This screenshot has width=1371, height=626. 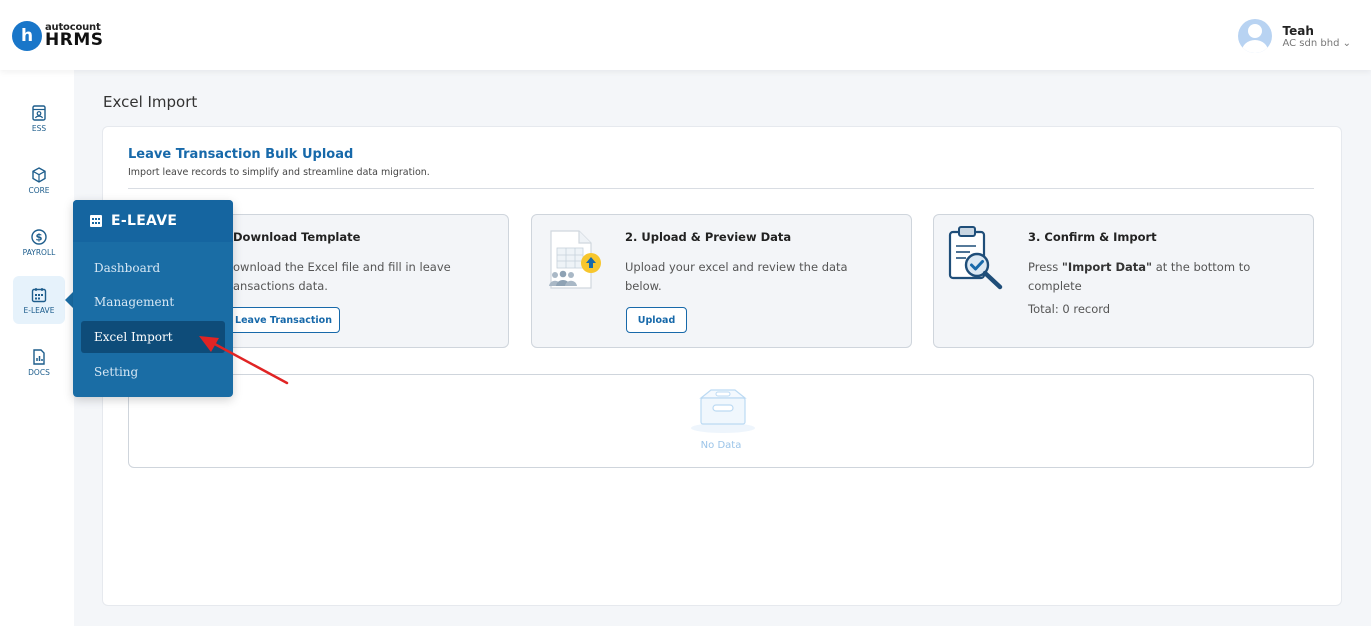 I want to click on user-menu: Teah AC sdn bhd ⌄, so click(x=1294, y=36).